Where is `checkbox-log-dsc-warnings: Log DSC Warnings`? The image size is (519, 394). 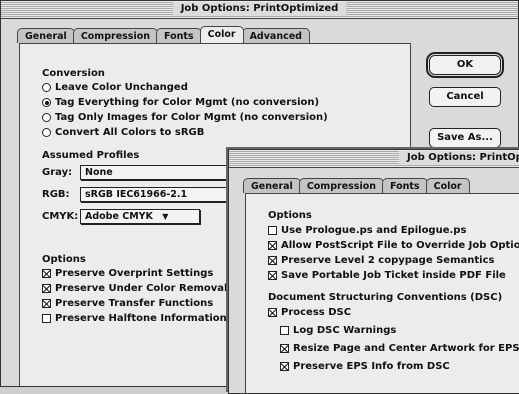
checkbox-log-dsc-warnings: Log DSC Warnings is located at coordinates (338, 330).